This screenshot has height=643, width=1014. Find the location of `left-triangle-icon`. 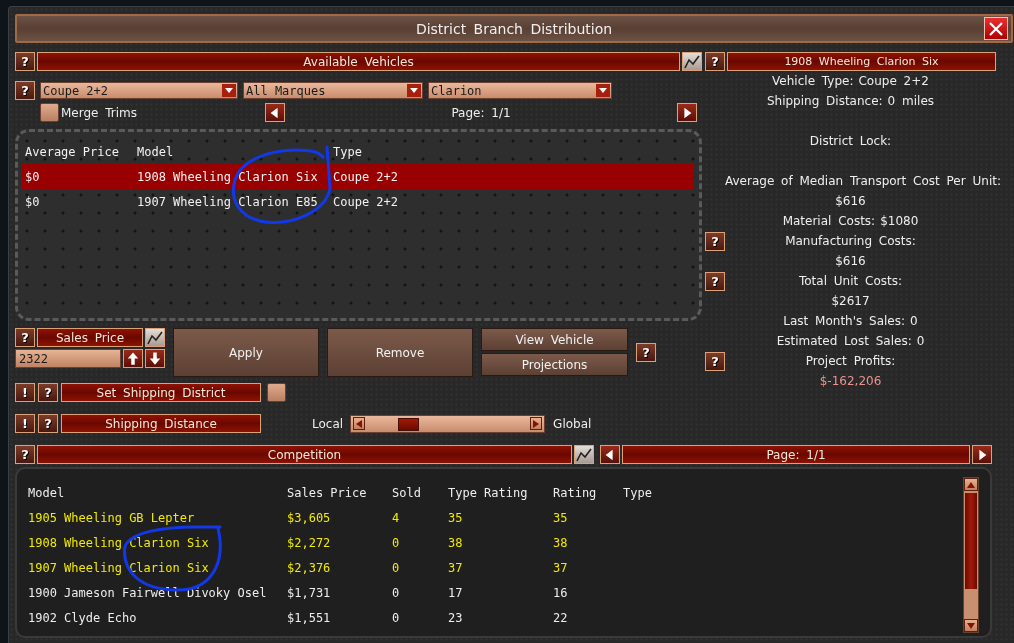

left-triangle-icon is located at coordinates (359, 423).